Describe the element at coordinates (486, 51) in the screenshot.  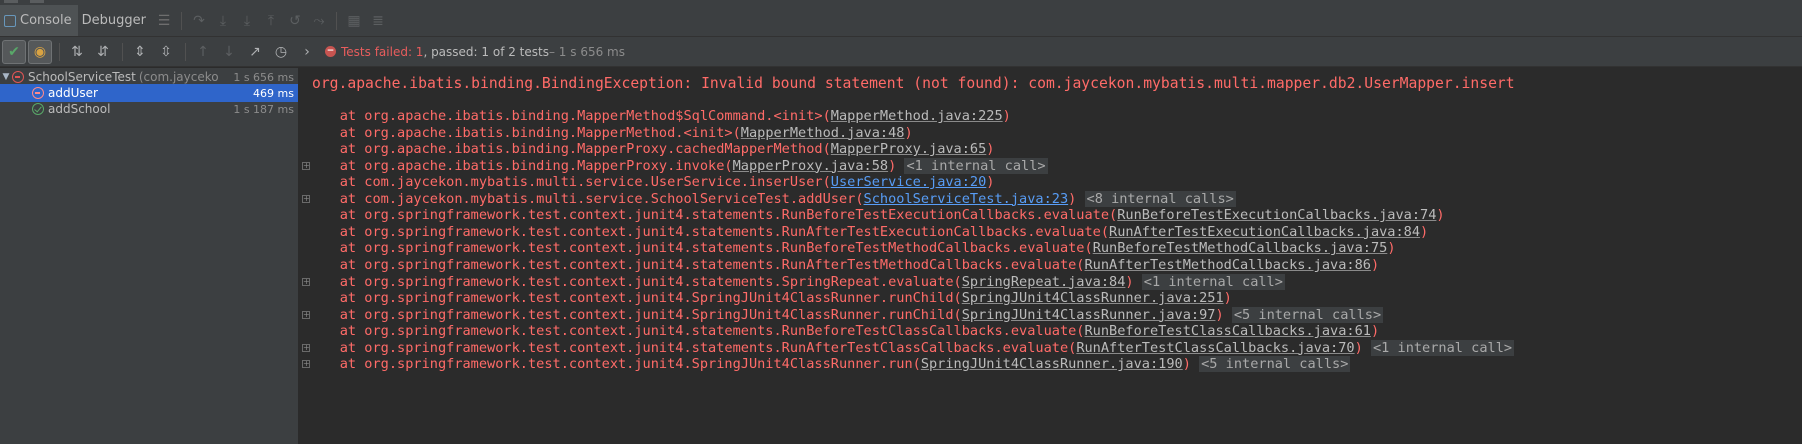
I see `status-passed-text: , passed: 1 of 2 tests` at that location.